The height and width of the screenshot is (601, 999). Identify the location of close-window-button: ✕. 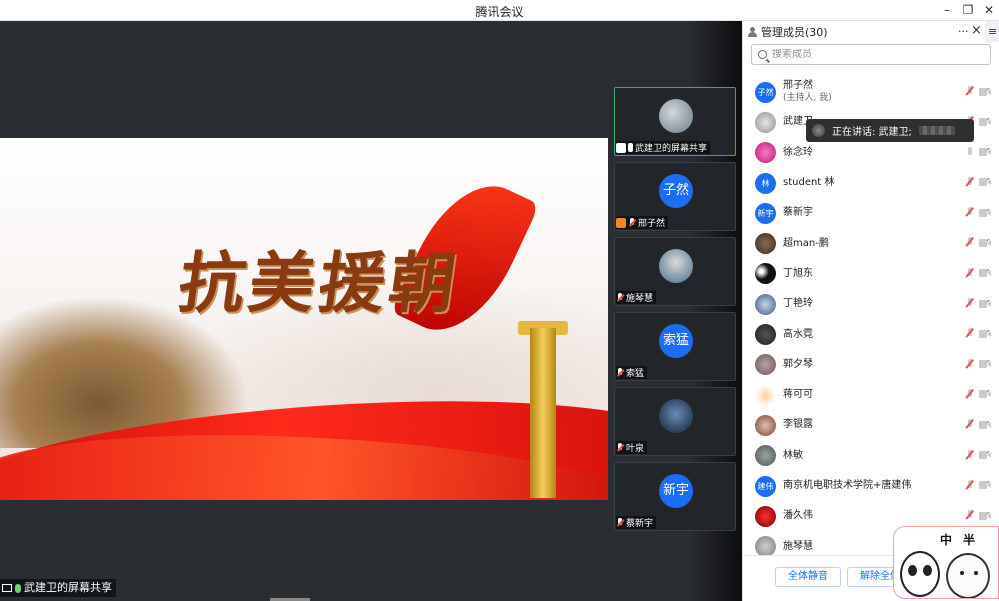
(989, 10).